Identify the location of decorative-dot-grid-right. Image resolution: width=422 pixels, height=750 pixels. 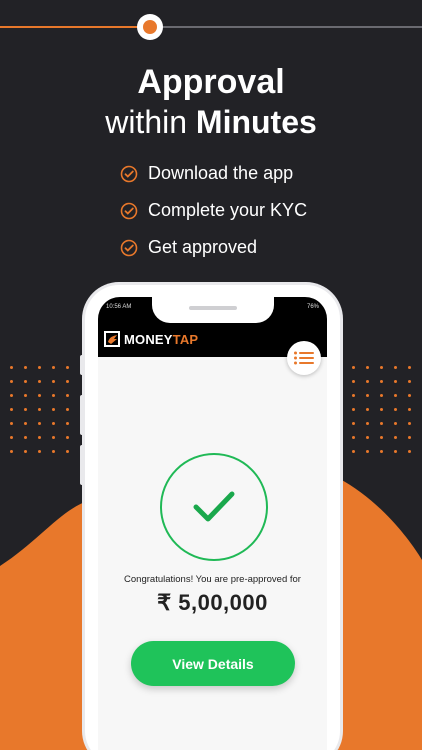
(387, 415).